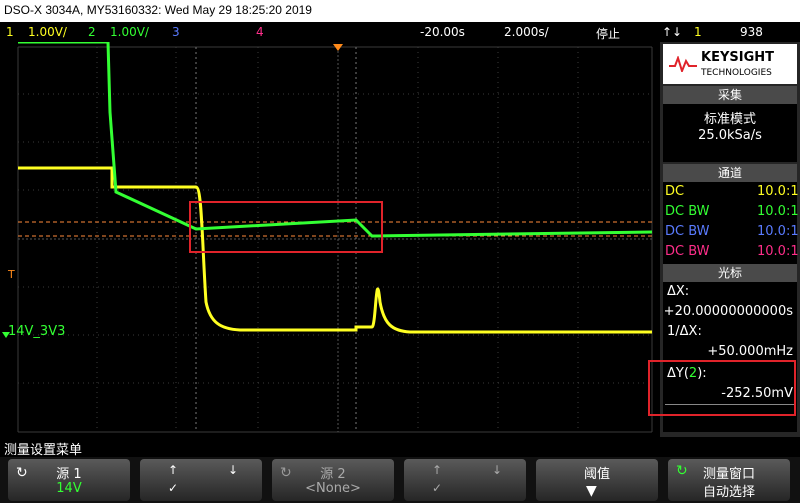  What do you see at coordinates (687, 231) in the screenshot?
I see `ch3-coupling: DC BW` at bounding box center [687, 231].